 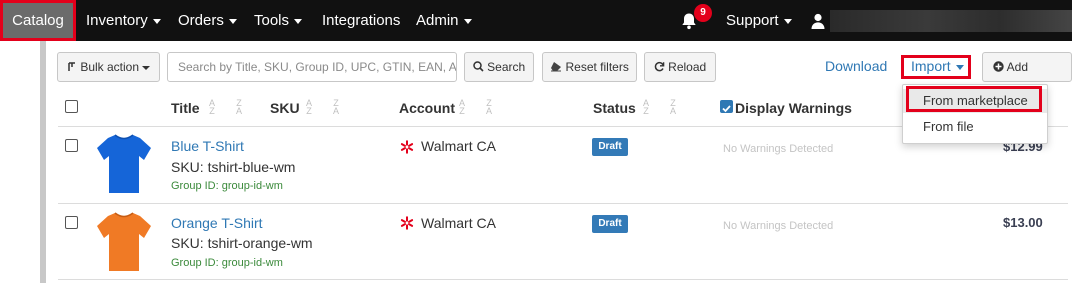 I want to click on user-name-redacted, so click(x=951, y=21).